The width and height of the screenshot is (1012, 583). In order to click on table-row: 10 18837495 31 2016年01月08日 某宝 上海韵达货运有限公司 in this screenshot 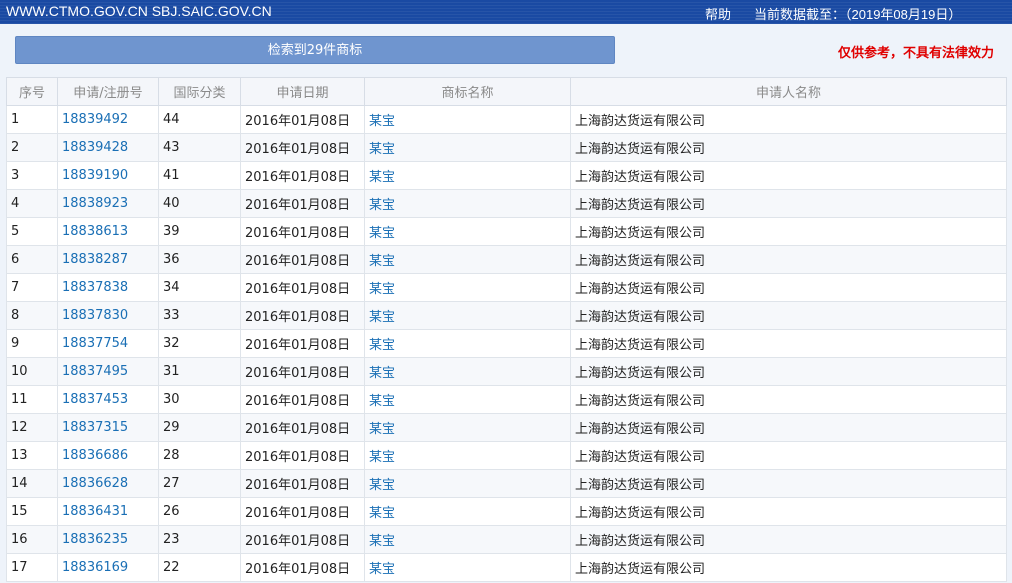, I will do `click(506, 371)`.